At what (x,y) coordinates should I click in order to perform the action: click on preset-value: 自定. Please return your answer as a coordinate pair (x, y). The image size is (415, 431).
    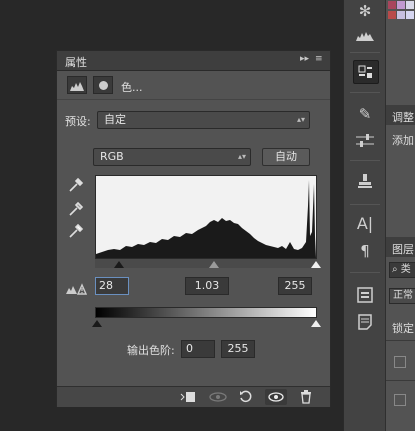
    Looking at the image, I should click on (115, 119).